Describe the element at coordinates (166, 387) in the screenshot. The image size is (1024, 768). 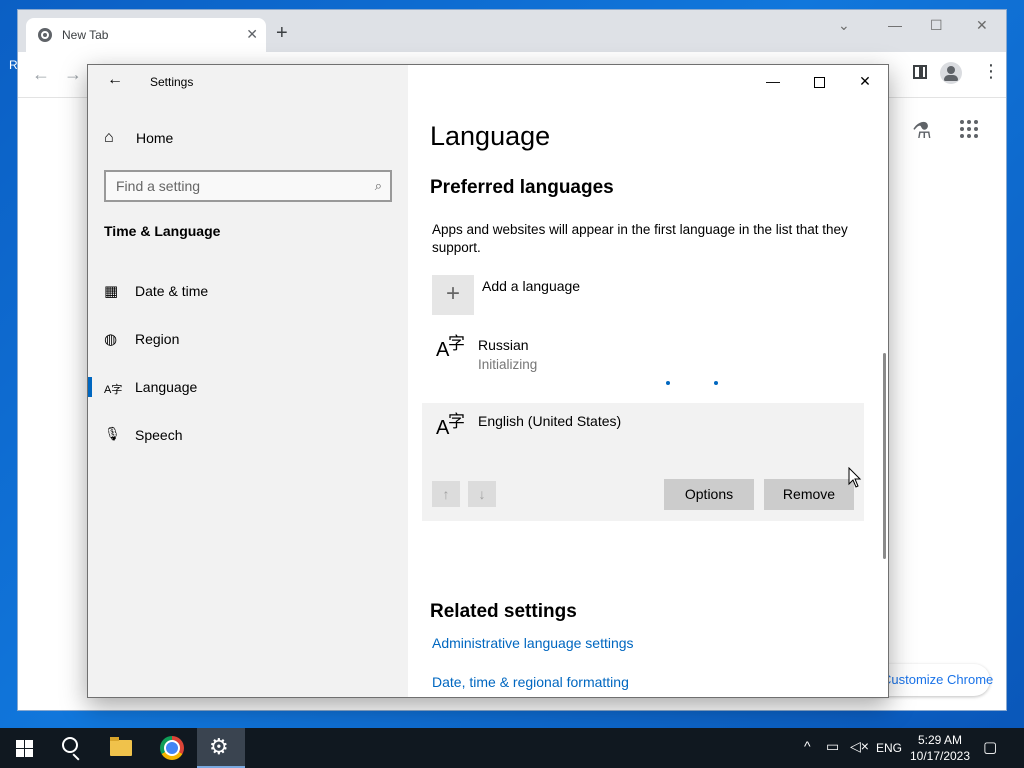
I see `nav-item-label: Language` at that location.